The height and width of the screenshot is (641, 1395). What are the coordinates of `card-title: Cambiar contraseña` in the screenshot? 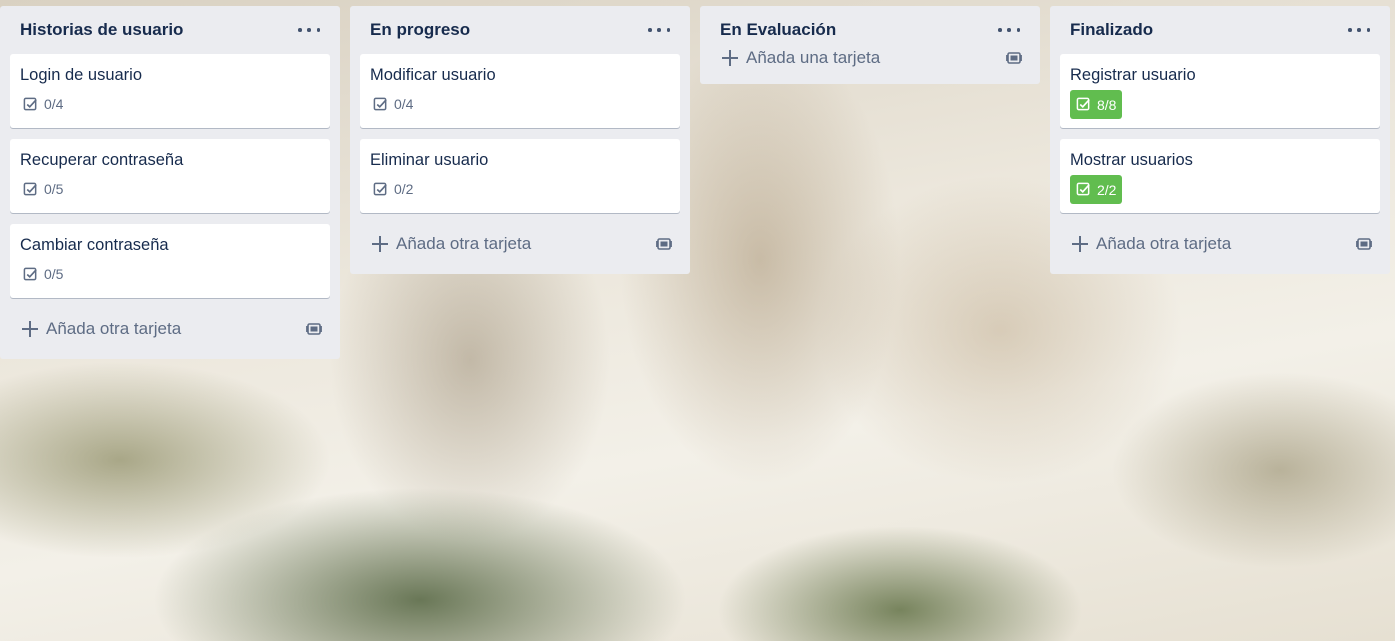 It's located at (94, 245).